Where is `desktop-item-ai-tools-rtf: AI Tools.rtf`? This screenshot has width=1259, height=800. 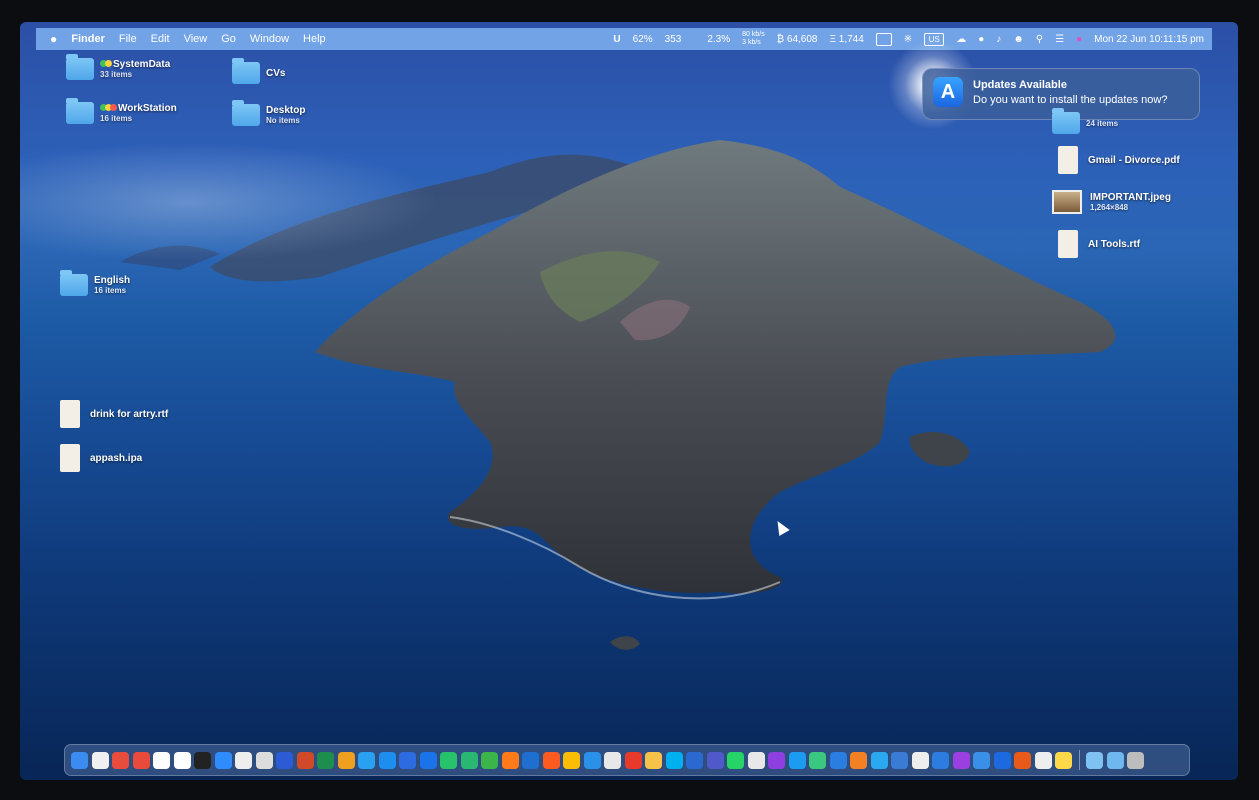 desktop-item-ai-tools-rtf: AI Tools.rtf is located at coordinates (1099, 244).